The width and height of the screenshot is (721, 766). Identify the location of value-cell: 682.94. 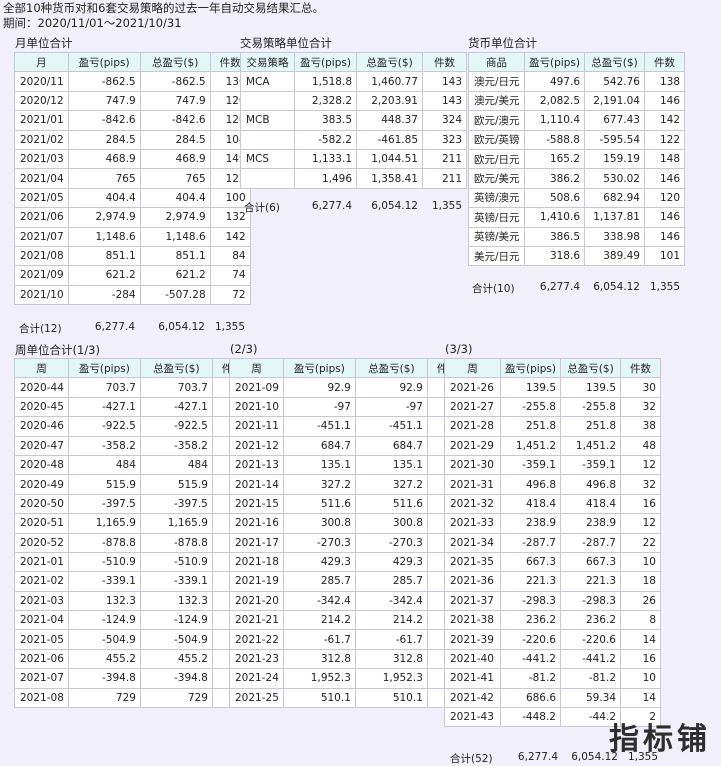
(614, 198).